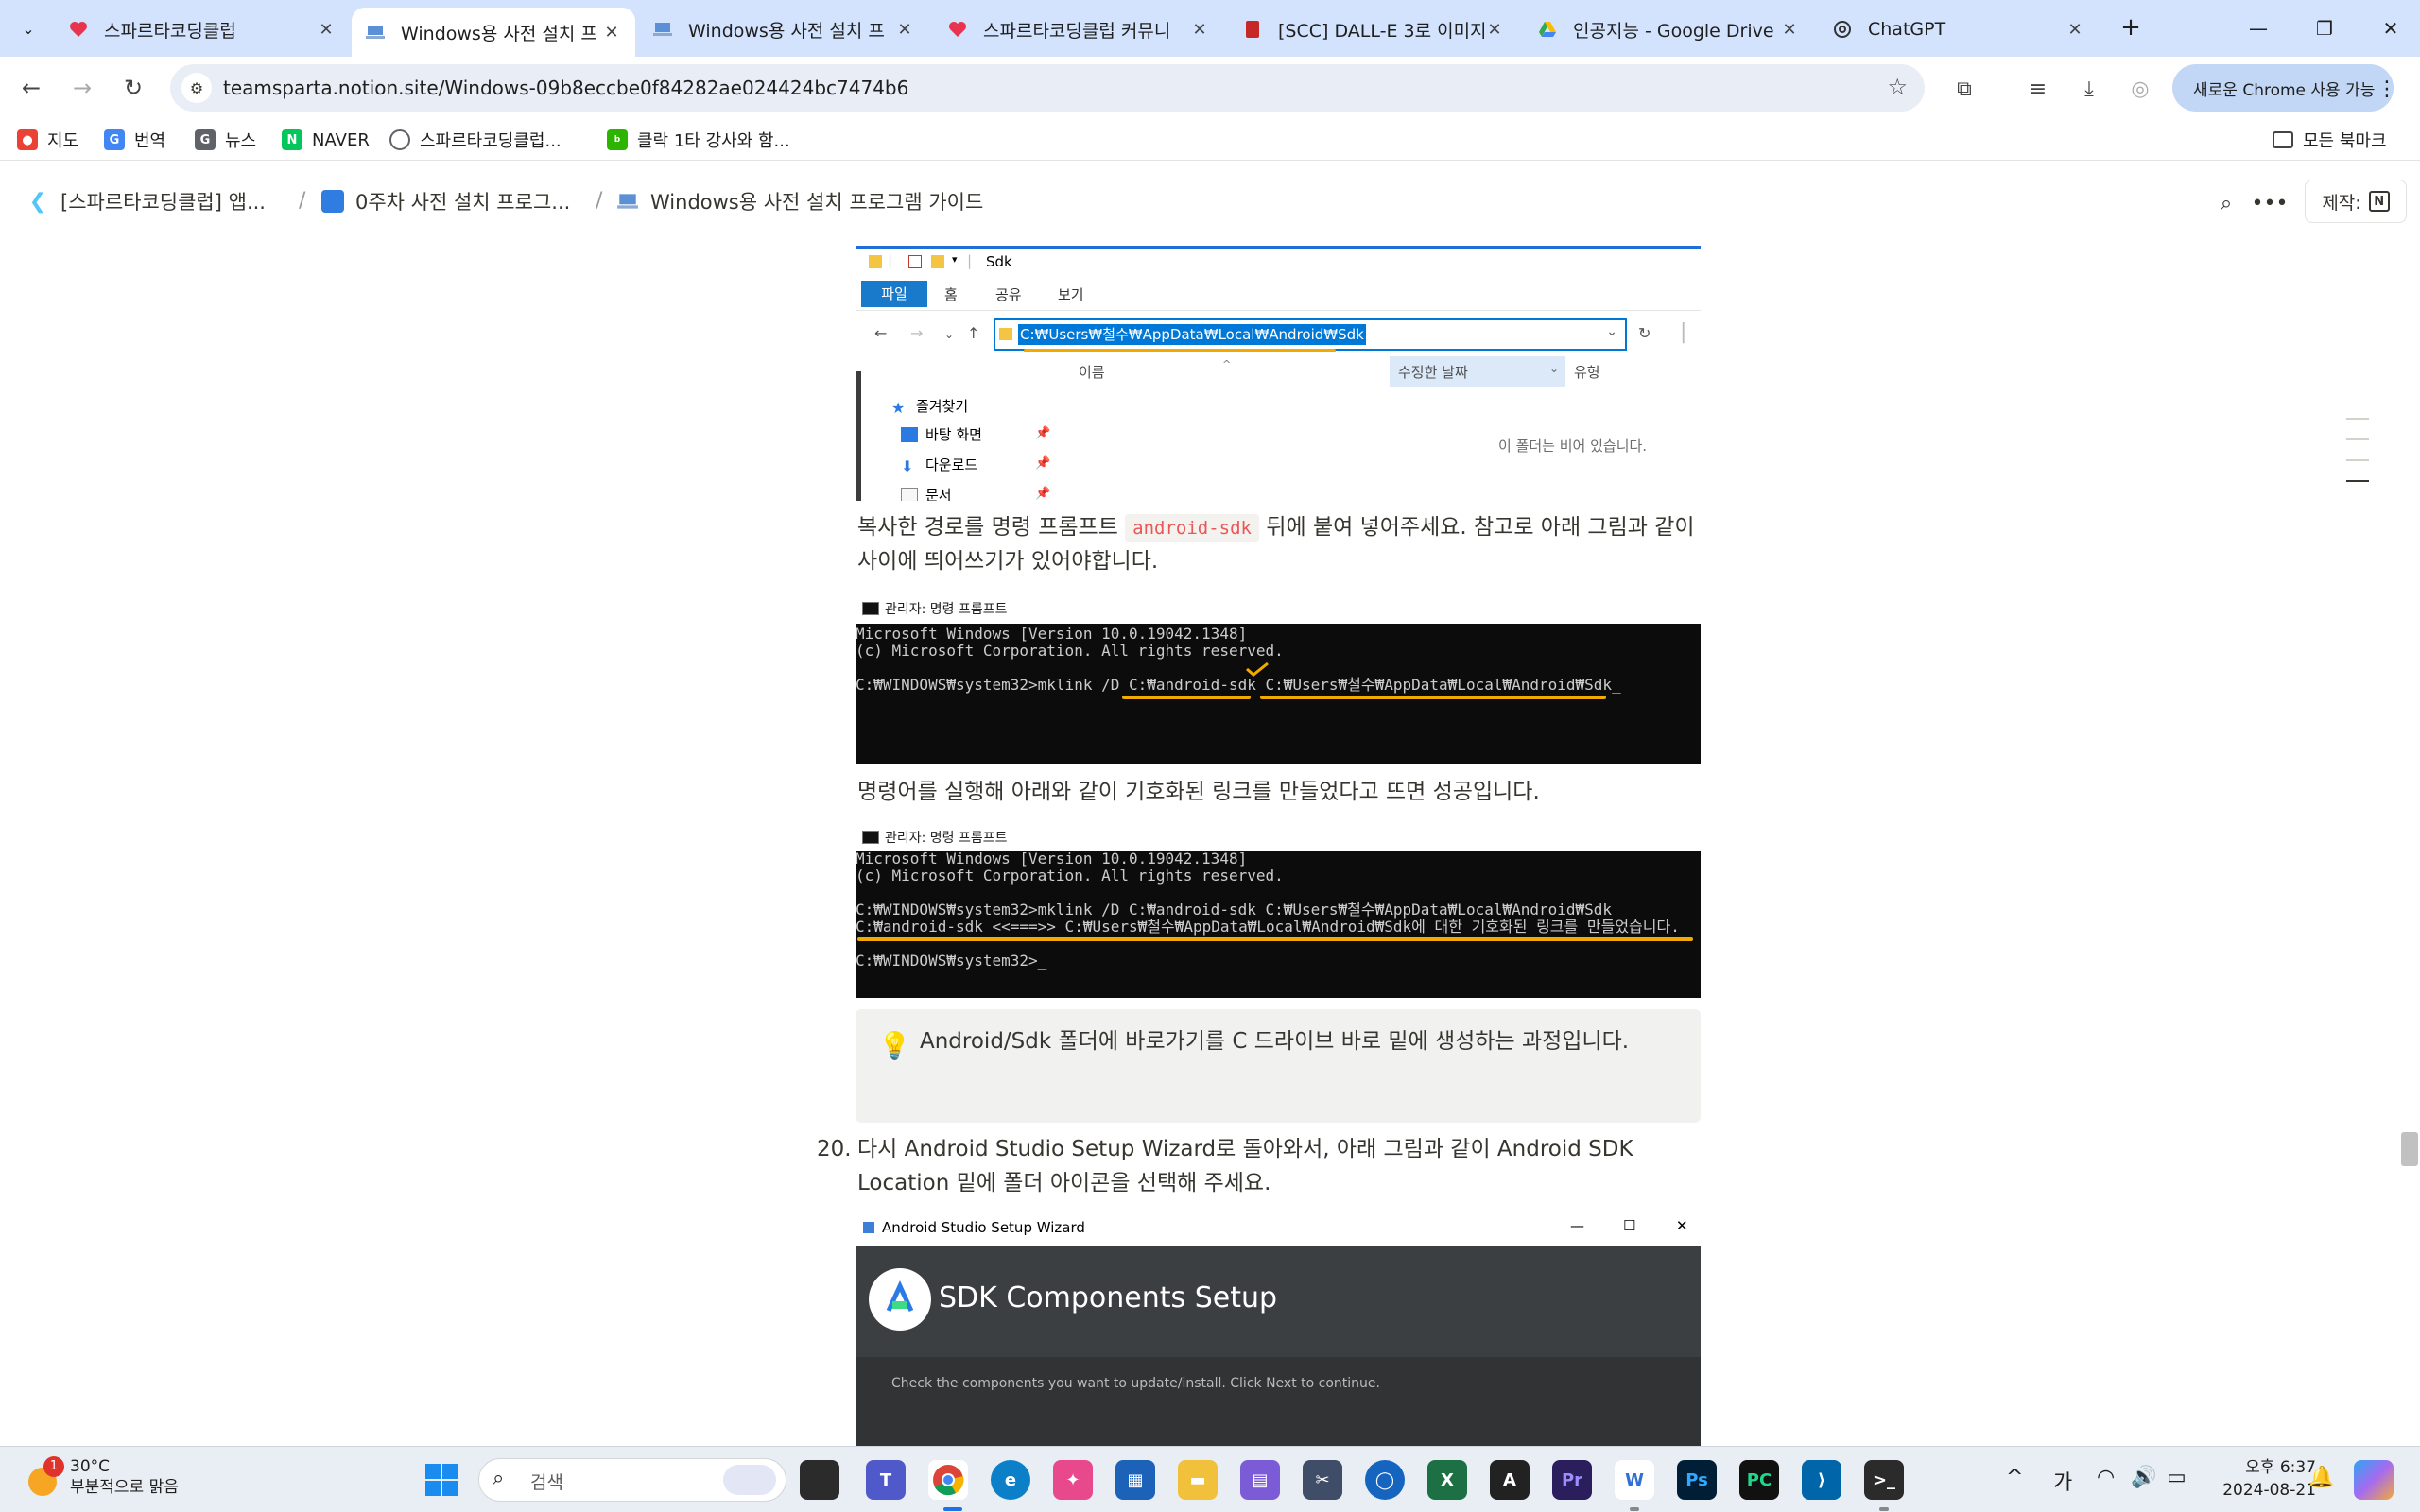 The width and height of the screenshot is (2420, 1512). Describe the element at coordinates (28, 28) in the screenshot. I see `tab-search-chevron-icon: ⌄` at that location.